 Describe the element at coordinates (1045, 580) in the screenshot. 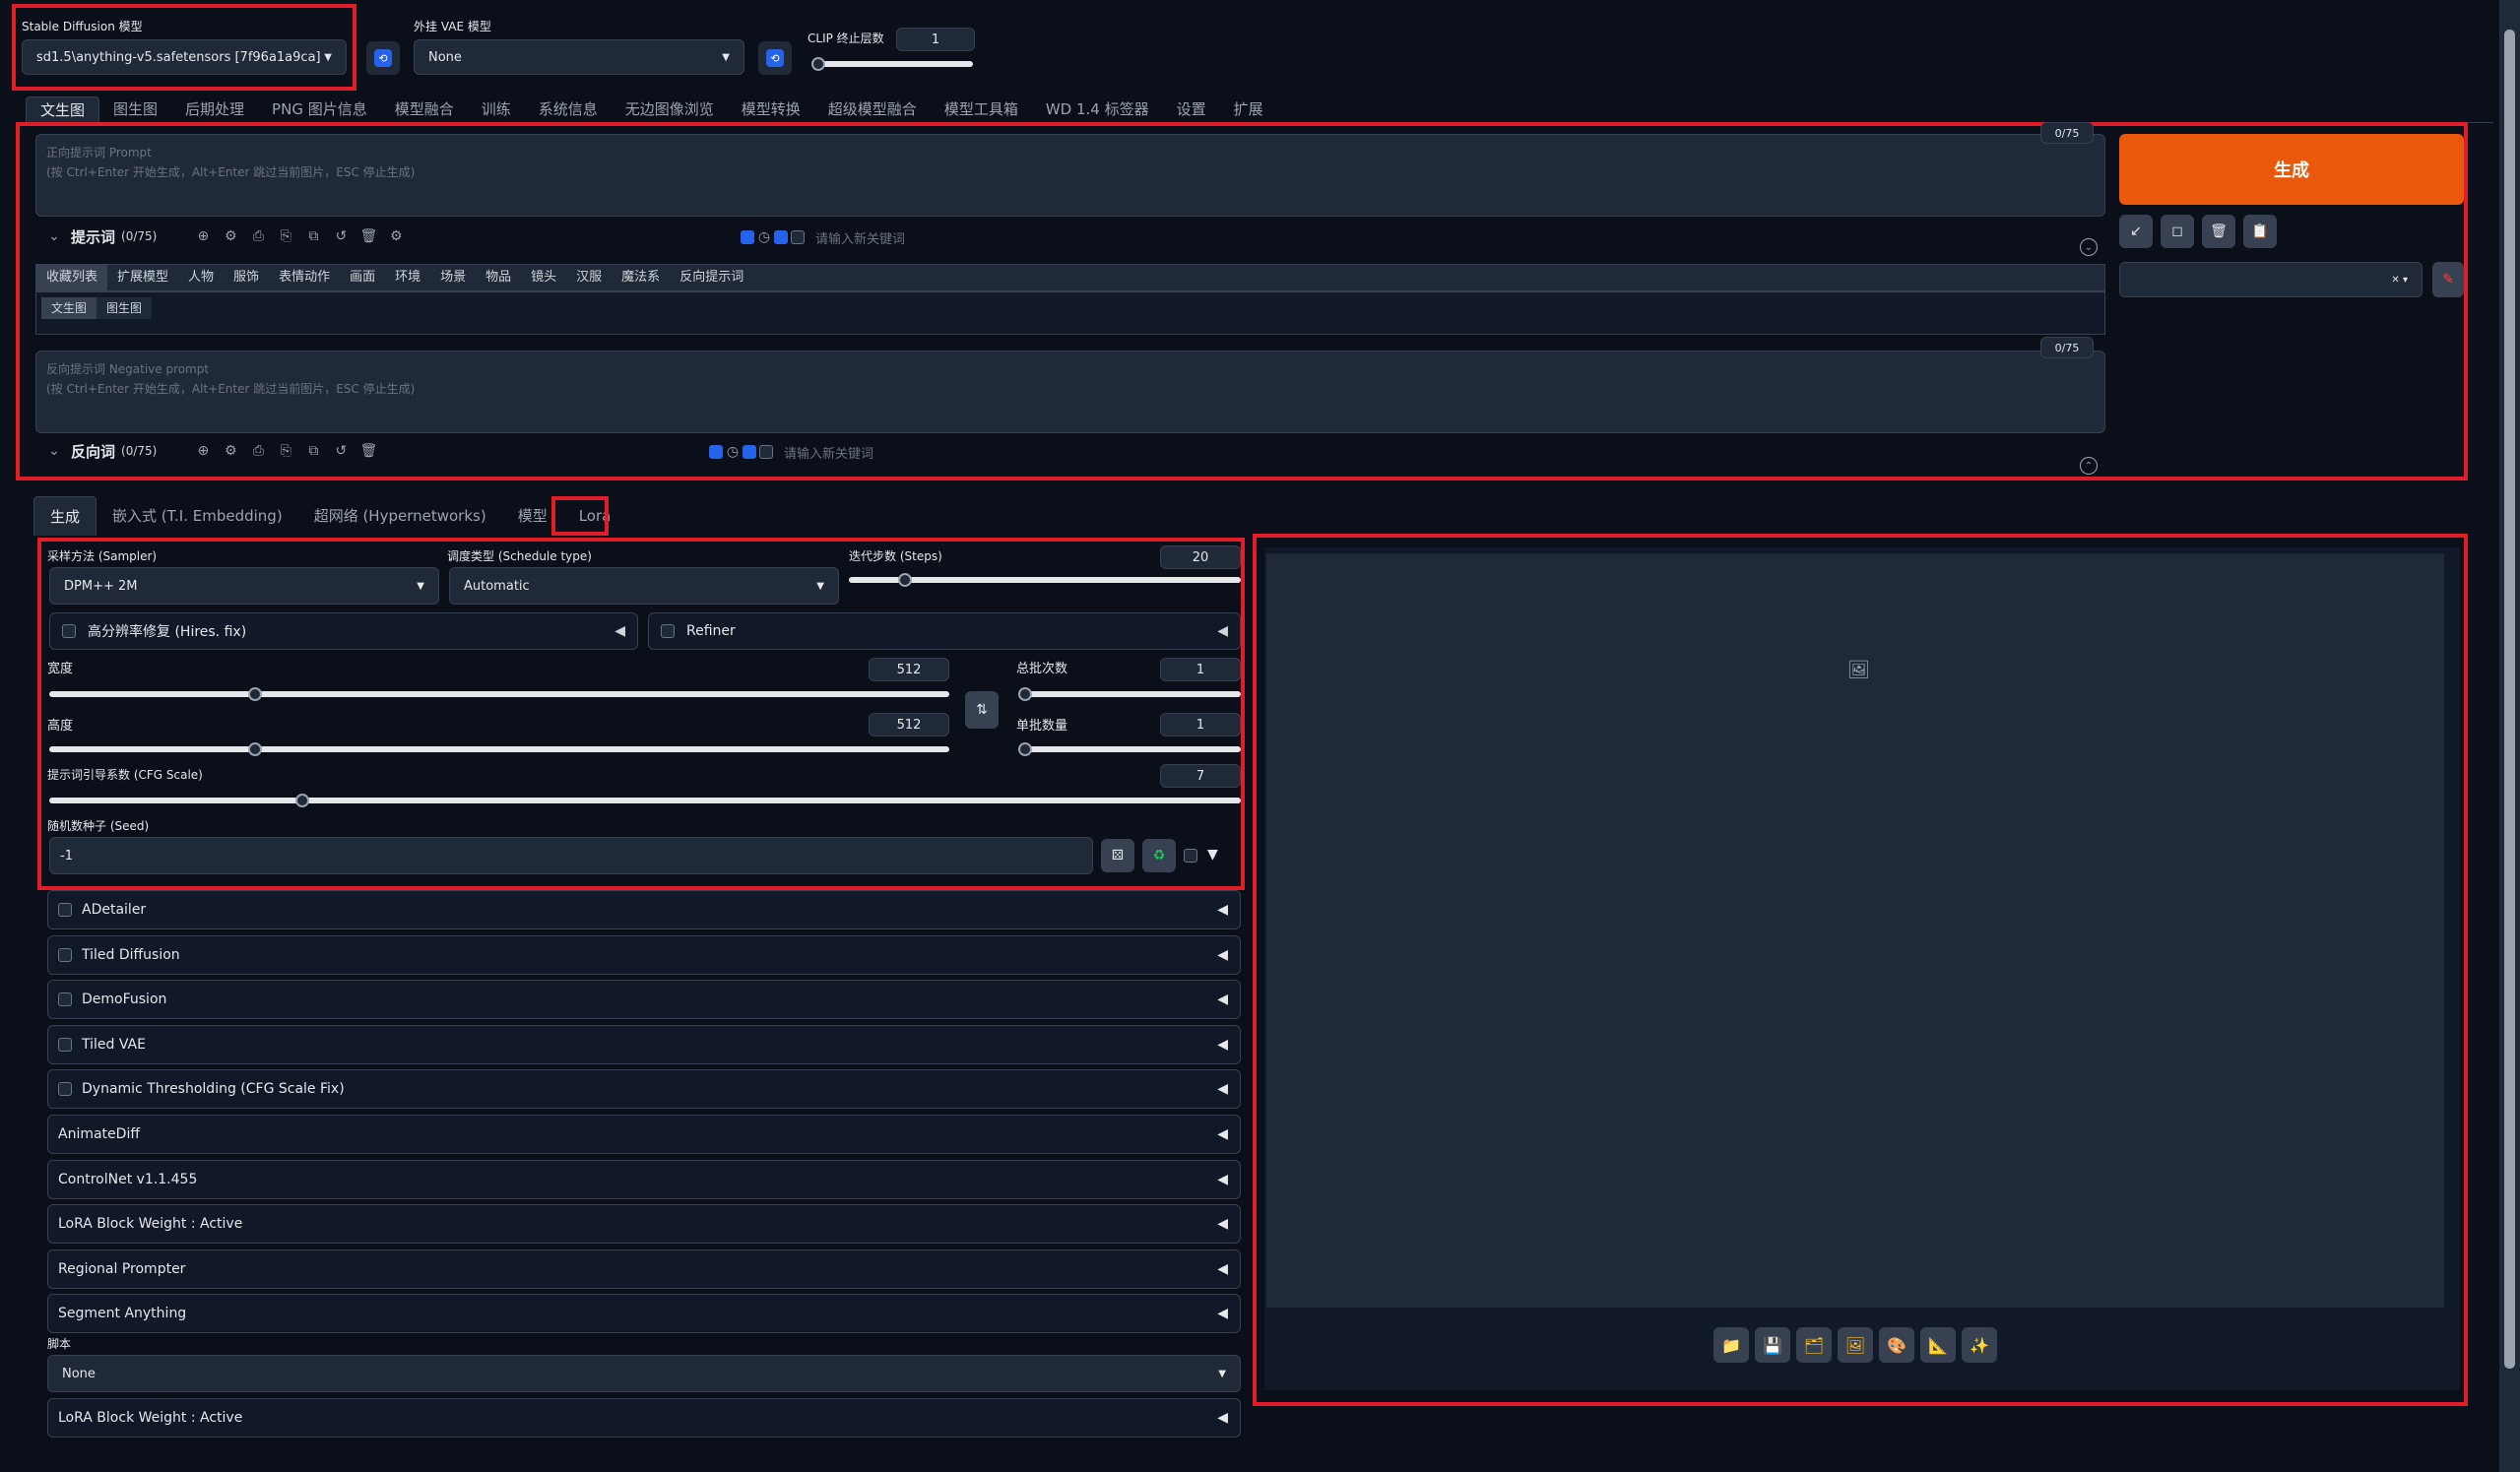

I see `steps-slider` at that location.